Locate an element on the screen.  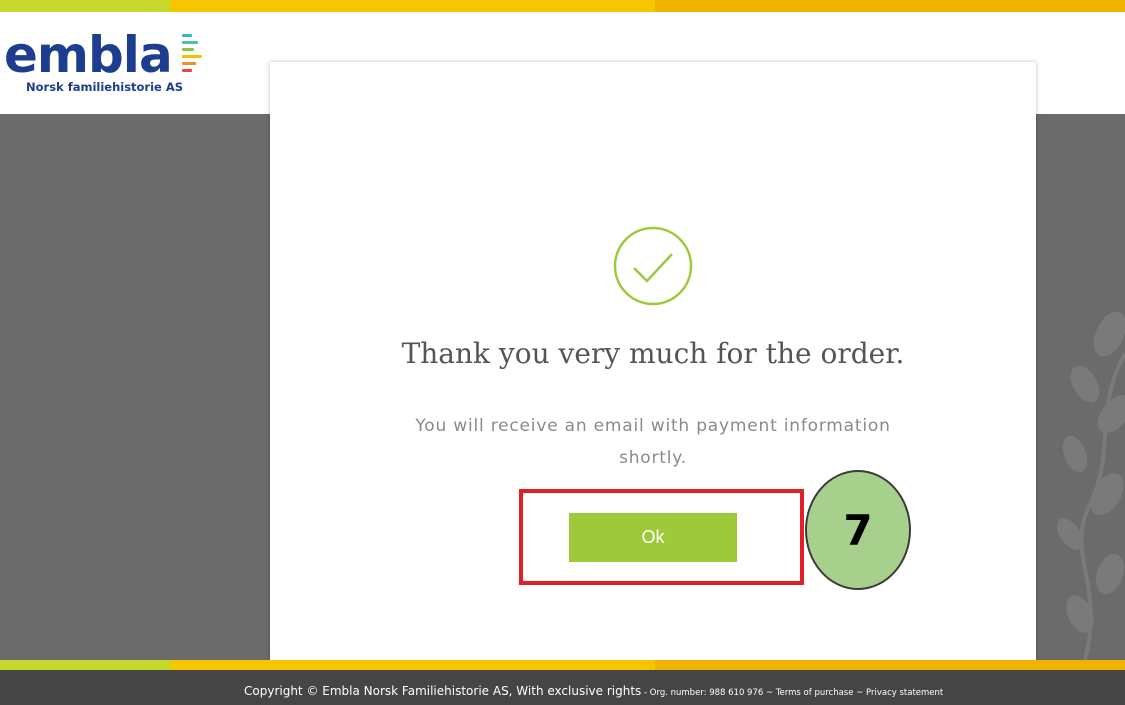
logo-wordmark: embla is located at coordinates (88, 55).